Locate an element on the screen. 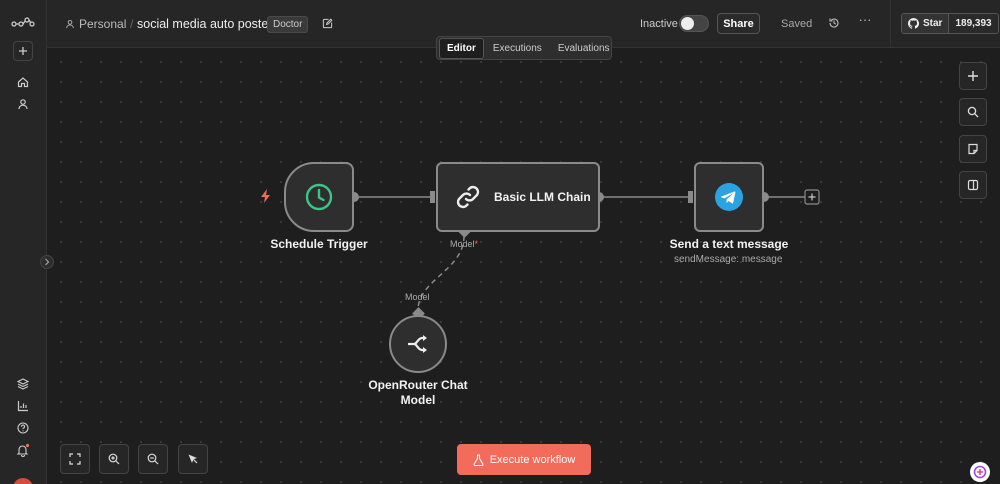 This screenshot has width=1000, height=484. edit-icon is located at coordinates (327, 22).